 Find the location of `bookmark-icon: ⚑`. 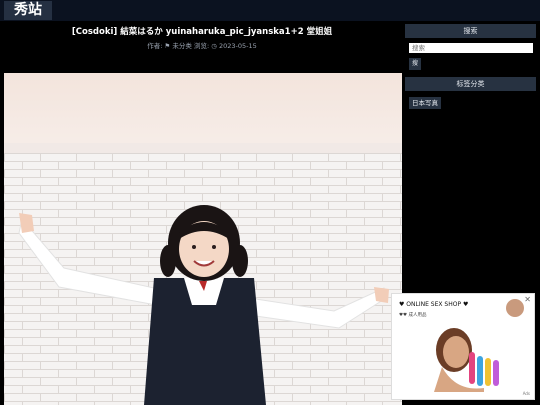

bookmark-icon: ⚑ is located at coordinates (167, 46).